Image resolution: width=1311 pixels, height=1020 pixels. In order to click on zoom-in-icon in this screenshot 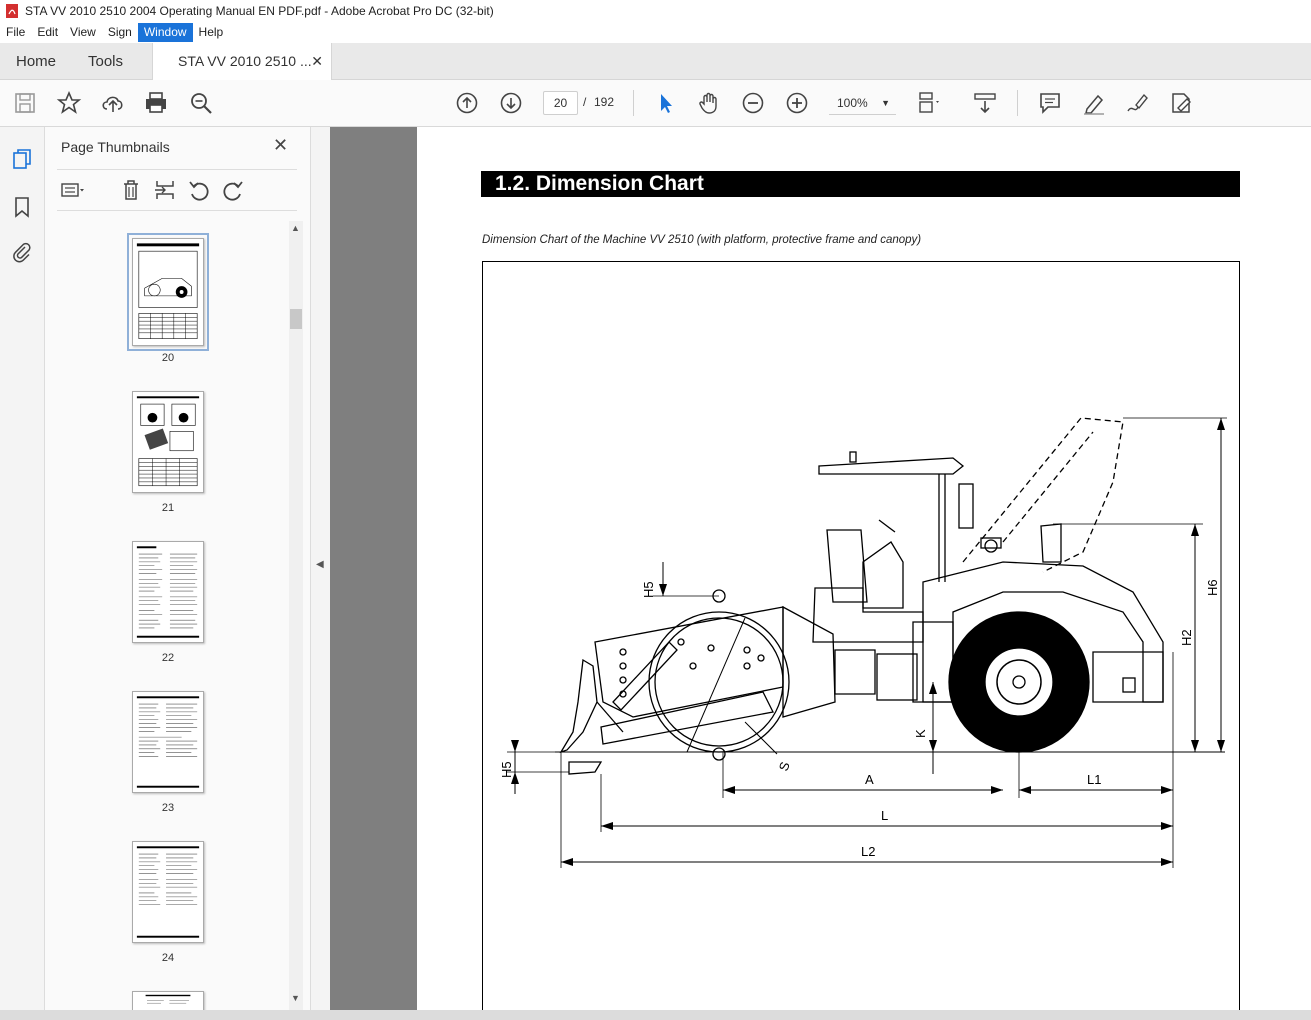, I will do `click(797, 103)`.